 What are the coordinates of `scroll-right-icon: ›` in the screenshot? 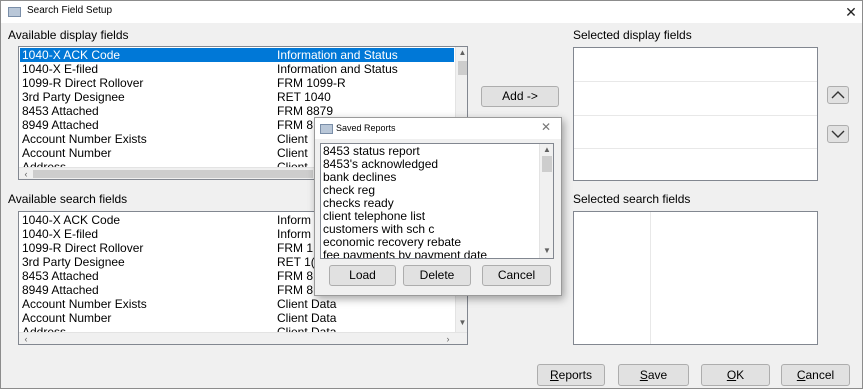 It's located at (448, 339).